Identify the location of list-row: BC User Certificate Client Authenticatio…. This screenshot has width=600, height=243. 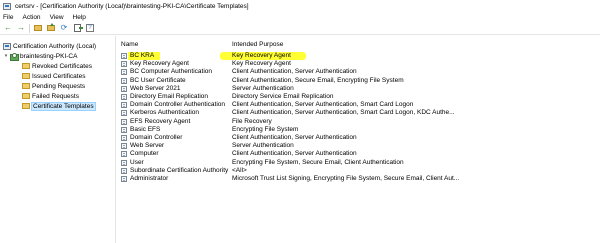
(358, 81).